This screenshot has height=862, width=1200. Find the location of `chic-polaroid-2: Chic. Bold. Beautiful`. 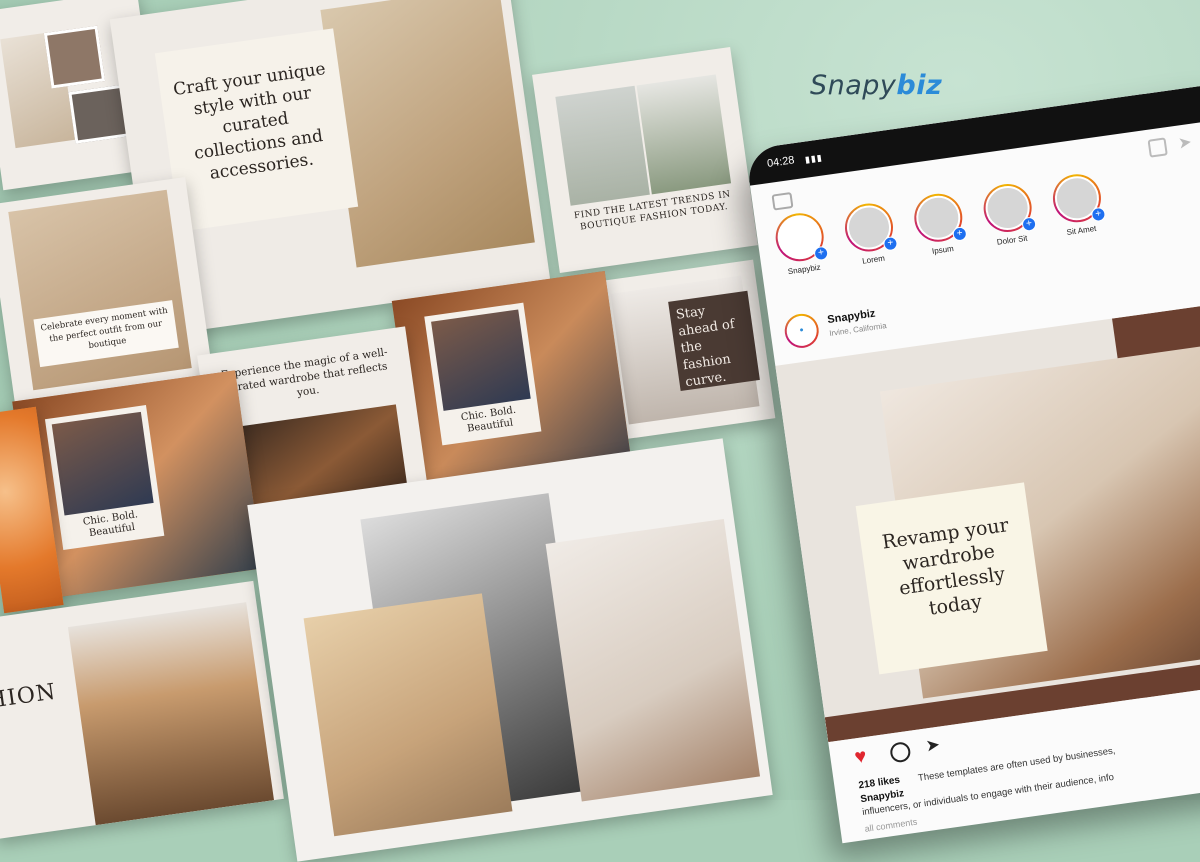

chic-polaroid-2: Chic. Bold. Beautiful is located at coordinates (104, 477).